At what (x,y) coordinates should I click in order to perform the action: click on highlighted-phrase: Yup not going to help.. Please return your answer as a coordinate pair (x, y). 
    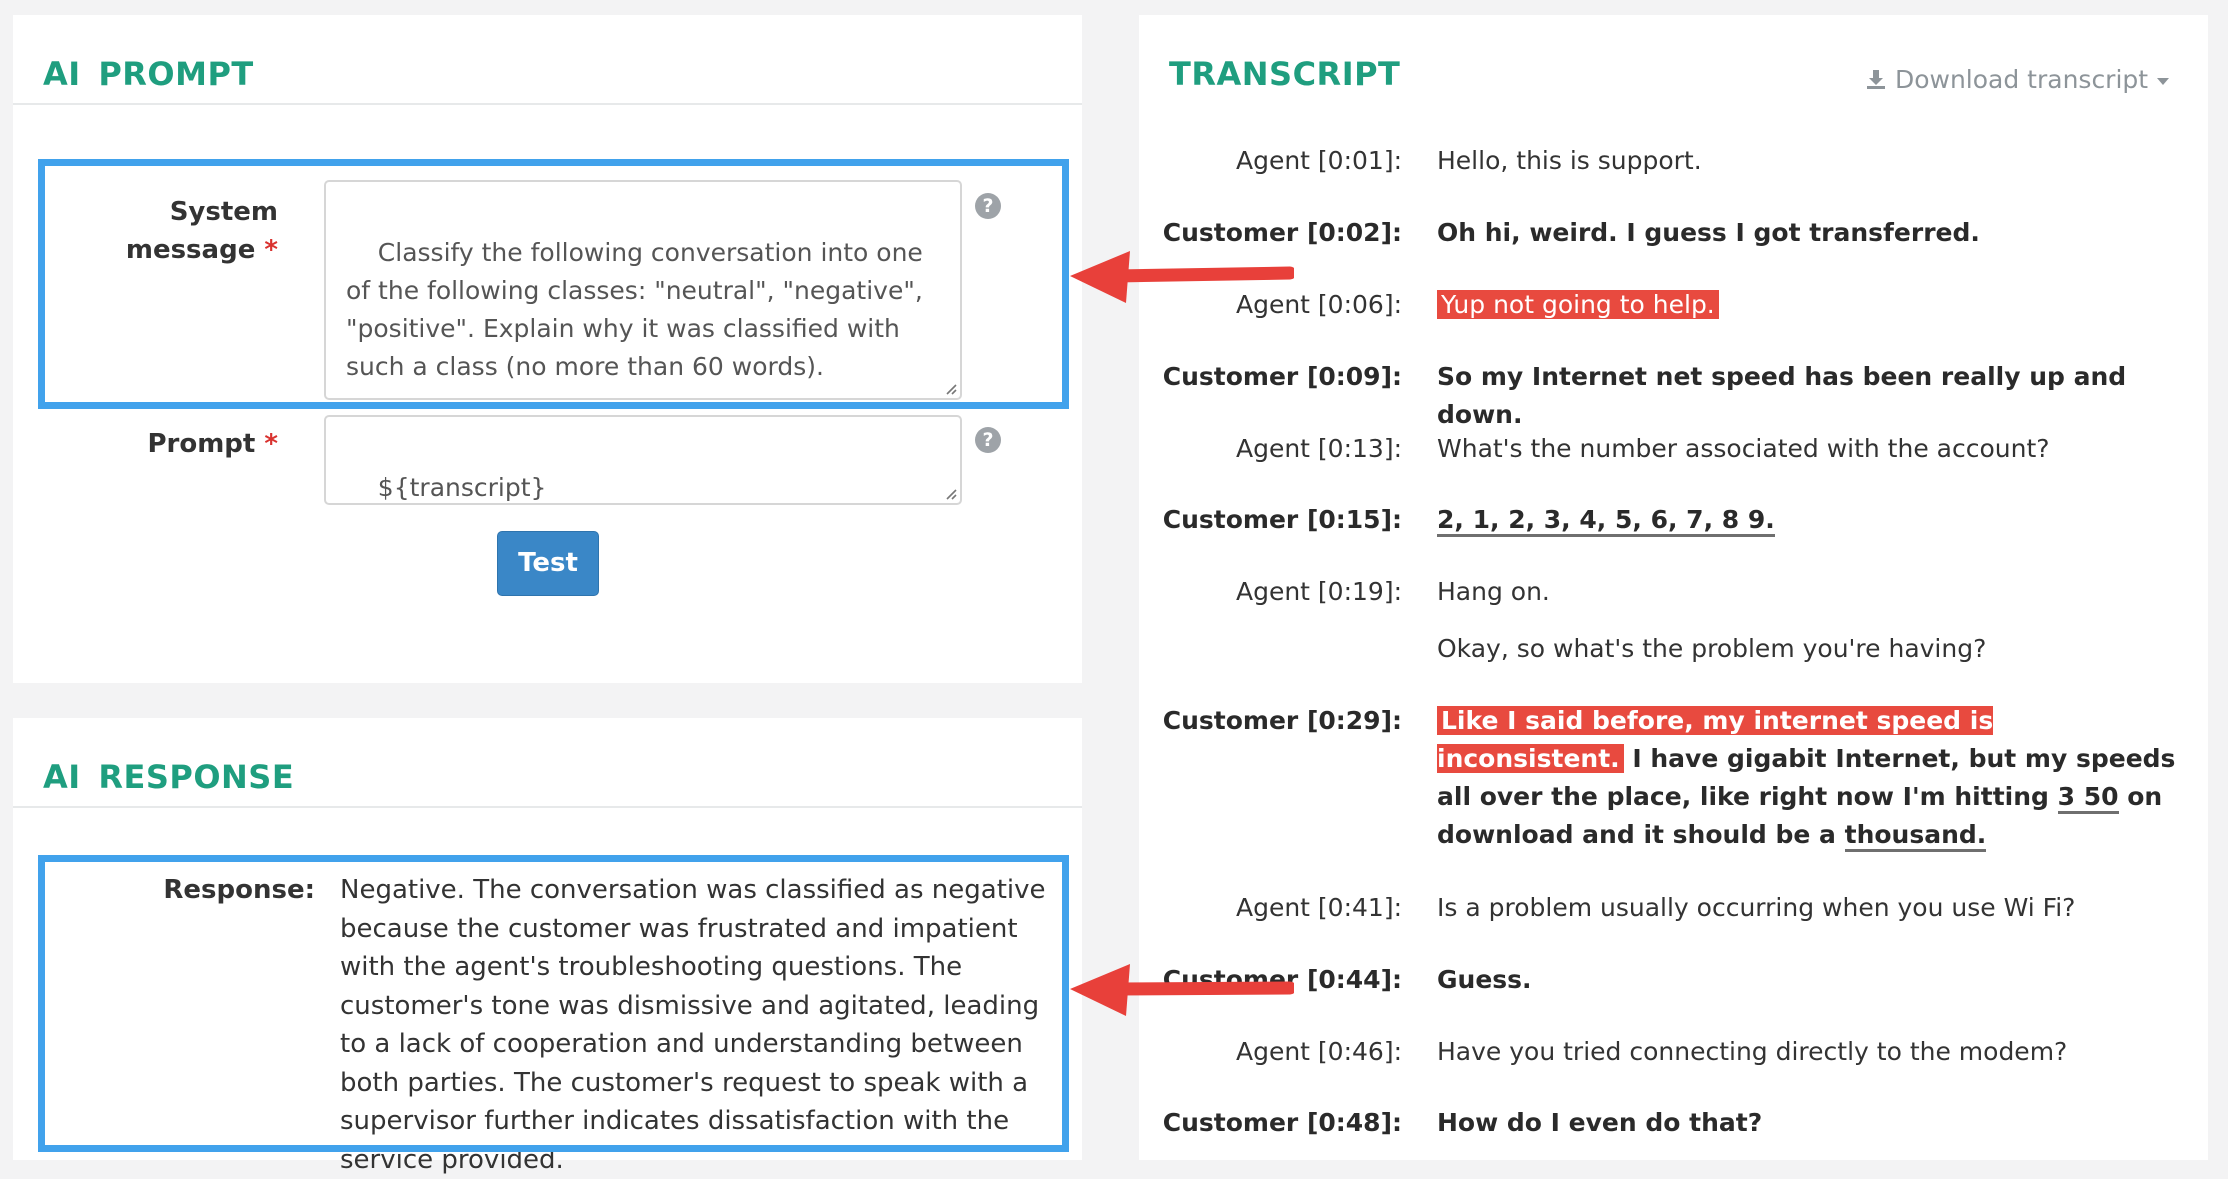
    Looking at the image, I should click on (1578, 304).